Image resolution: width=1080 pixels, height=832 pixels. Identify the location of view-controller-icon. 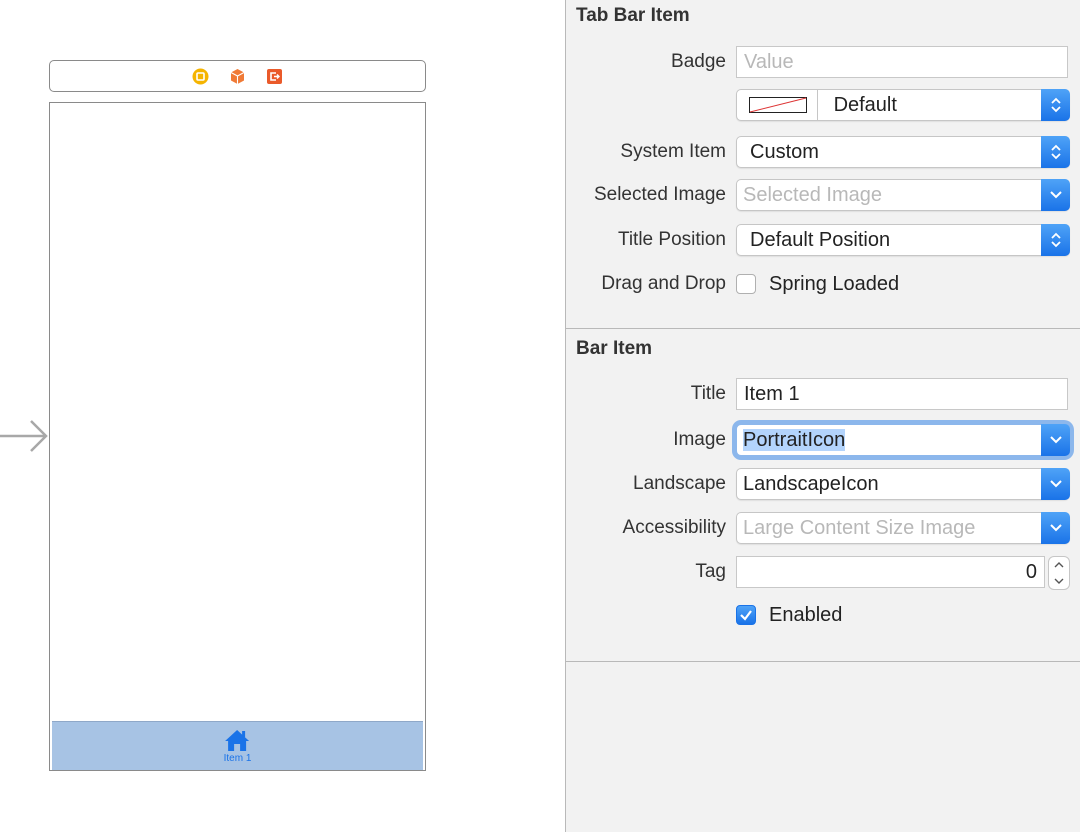
(200, 76).